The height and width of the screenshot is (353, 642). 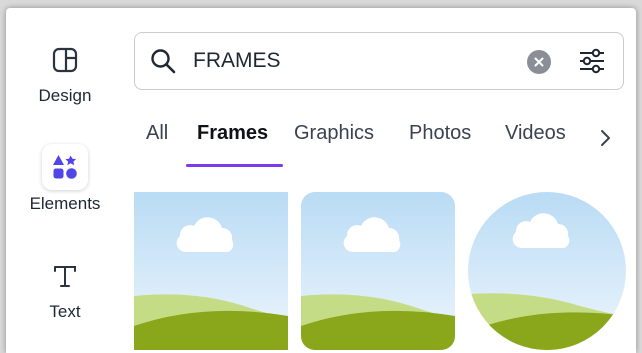 What do you see at coordinates (378, 271) in the screenshot?
I see `frame-rounded-square` at bounding box center [378, 271].